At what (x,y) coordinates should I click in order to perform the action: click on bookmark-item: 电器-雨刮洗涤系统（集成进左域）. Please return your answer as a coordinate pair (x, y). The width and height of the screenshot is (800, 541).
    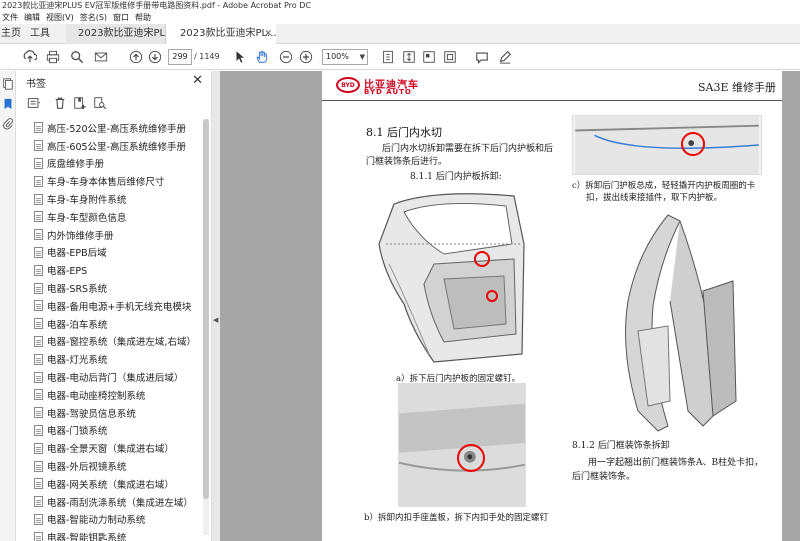
    Looking at the image, I should click on (109, 502).